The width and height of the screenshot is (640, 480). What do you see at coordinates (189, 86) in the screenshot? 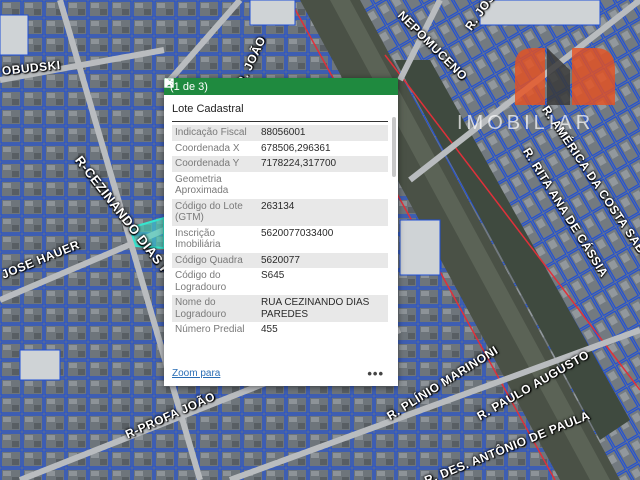
I see `popup-counter: (1 de 3)` at bounding box center [189, 86].